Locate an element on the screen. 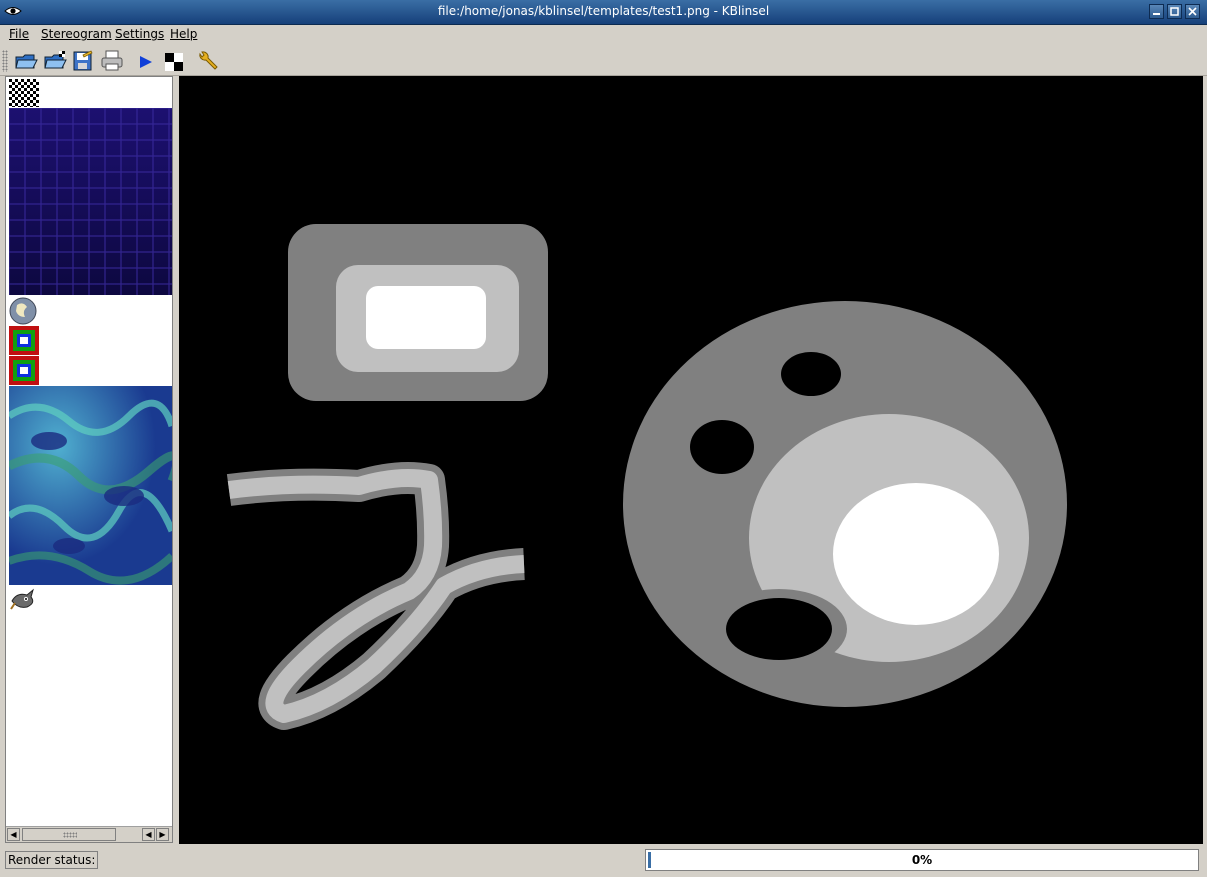  depth-disc-inner is located at coordinates (916, 554).